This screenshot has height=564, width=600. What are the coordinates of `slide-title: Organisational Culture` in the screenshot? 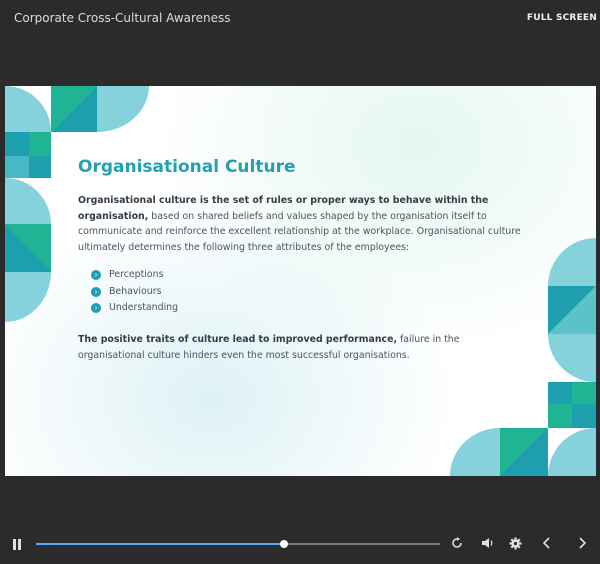 It's located at (187, 167).